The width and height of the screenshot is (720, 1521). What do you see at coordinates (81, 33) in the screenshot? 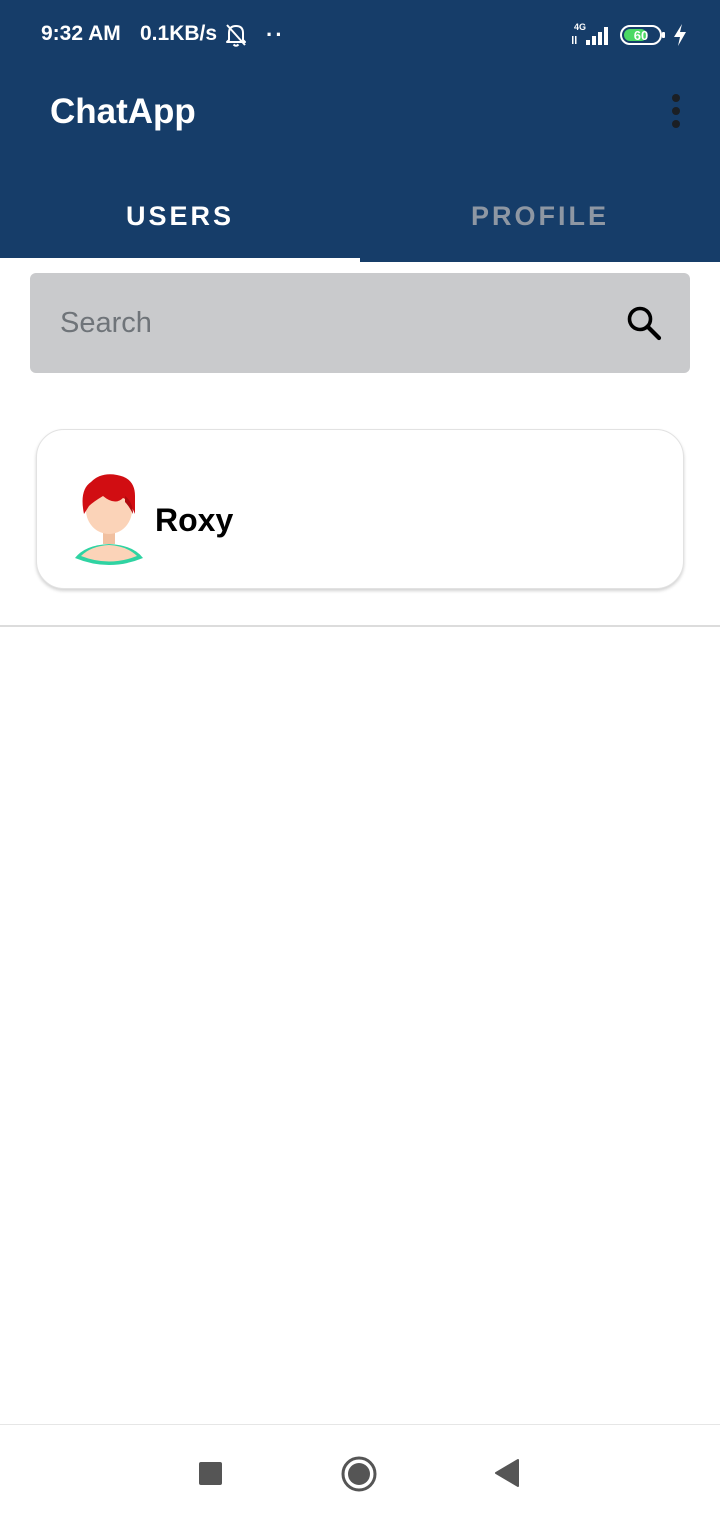
I see `status-time: 9:32 AM` at bounding box center [81, 33].